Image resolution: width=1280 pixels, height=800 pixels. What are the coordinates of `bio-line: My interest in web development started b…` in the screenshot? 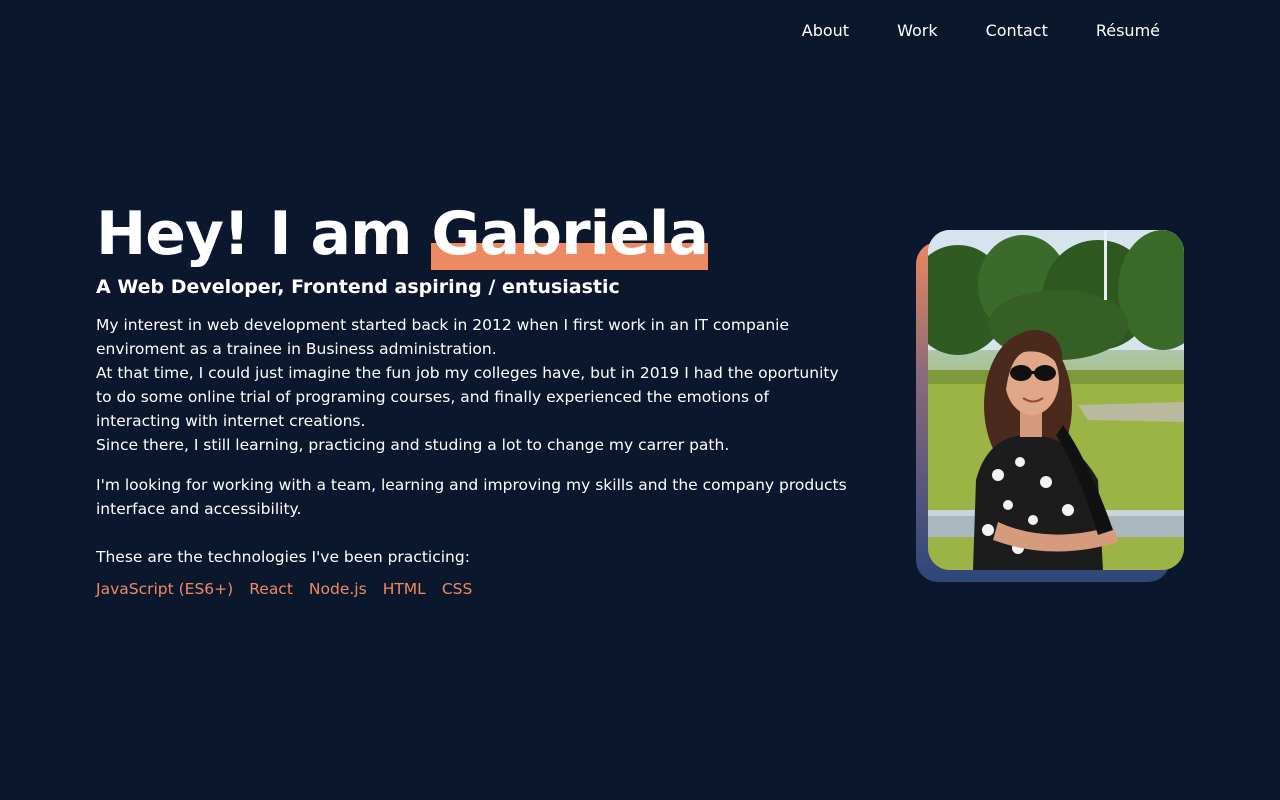 It's located at (442, 337).